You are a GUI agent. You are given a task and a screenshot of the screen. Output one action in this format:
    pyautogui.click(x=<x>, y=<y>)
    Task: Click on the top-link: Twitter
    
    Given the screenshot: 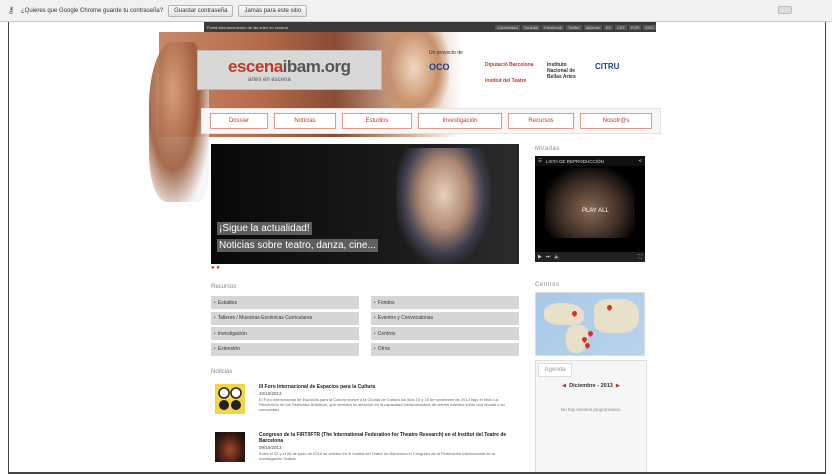 What is the action you would take?
    pyautogui.click(x=573, y=27)
    